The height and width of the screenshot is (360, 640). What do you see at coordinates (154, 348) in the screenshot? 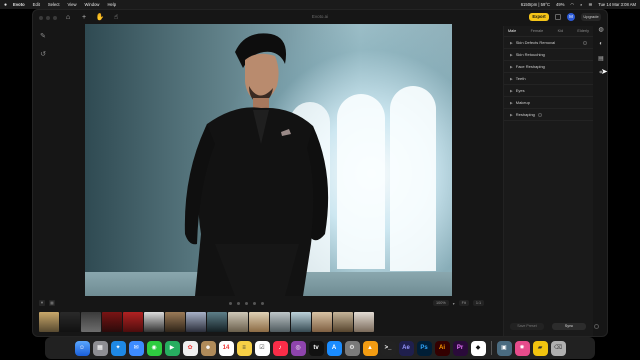
I see `messages-icon: ◉` at bounding box center [154, 348].